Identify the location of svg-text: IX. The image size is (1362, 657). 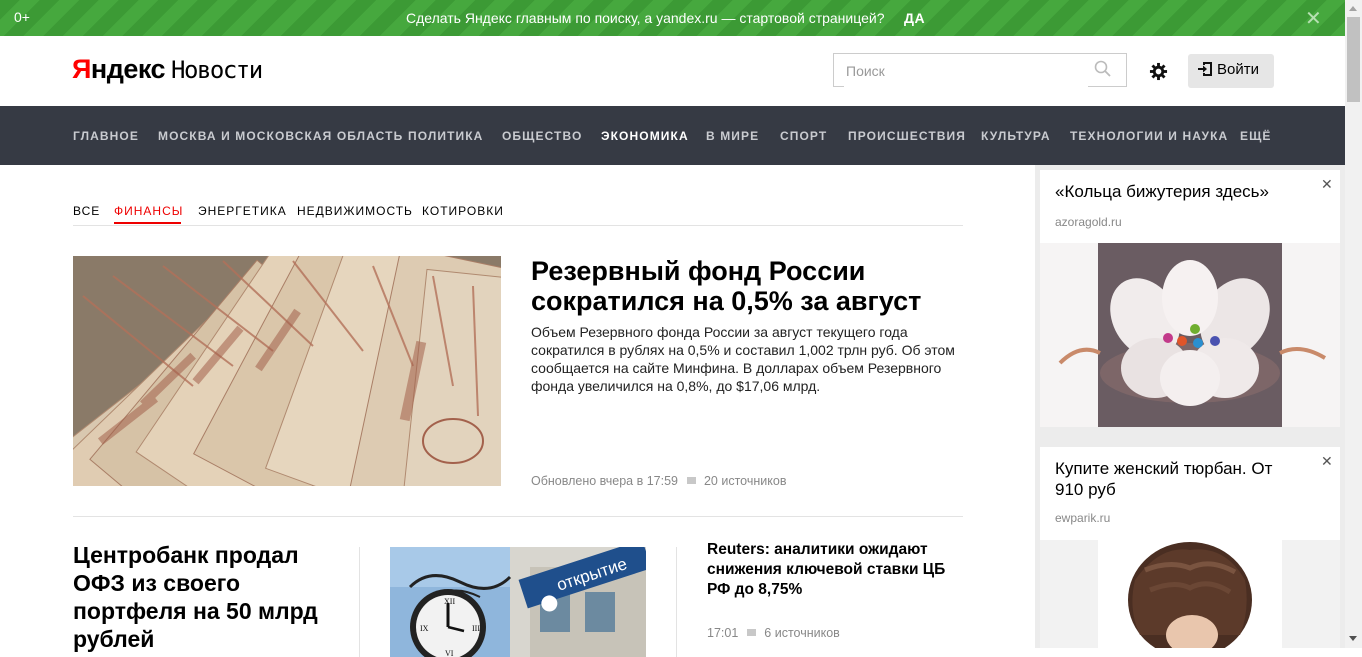
(424, 628).